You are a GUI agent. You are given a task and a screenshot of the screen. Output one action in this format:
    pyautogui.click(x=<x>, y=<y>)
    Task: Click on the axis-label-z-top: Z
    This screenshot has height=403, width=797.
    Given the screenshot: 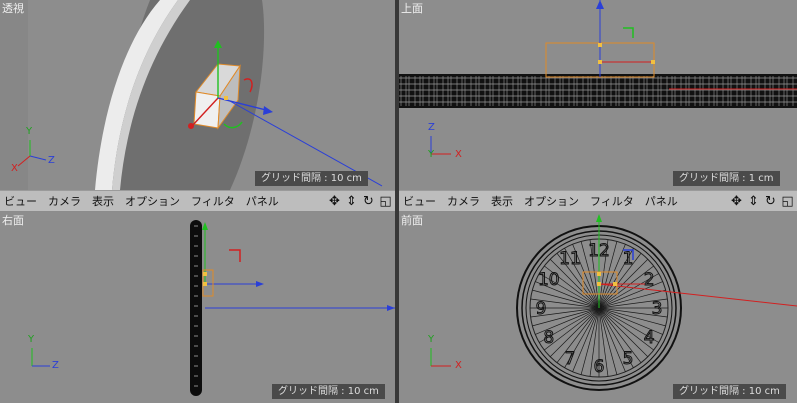 What is the action you would take?
    pyautogui.click(x=431, y=127)
    